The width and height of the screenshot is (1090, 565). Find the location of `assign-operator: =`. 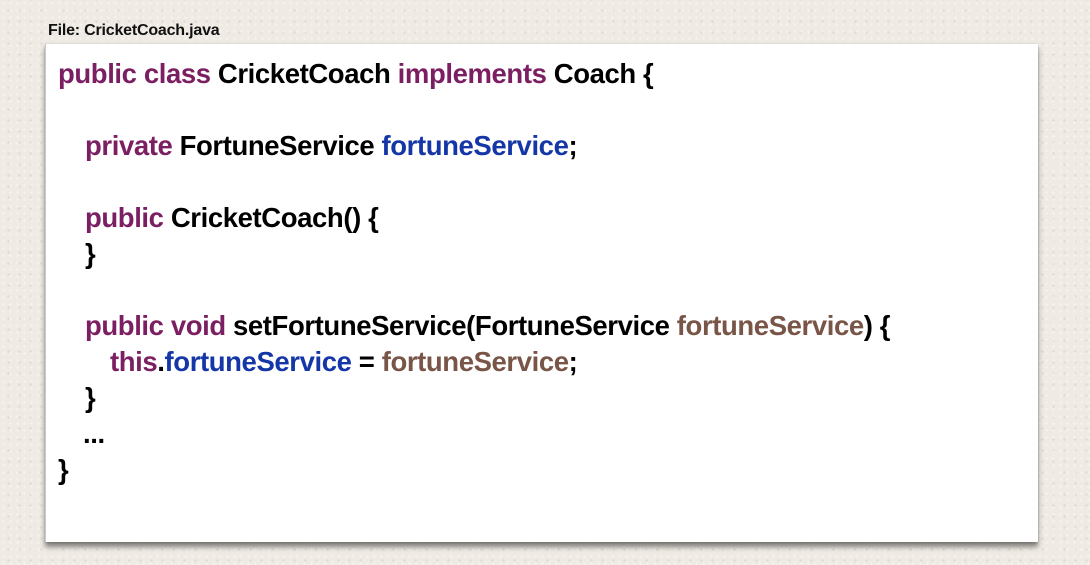

assign-operator: = is located at coordinates (366, 361).